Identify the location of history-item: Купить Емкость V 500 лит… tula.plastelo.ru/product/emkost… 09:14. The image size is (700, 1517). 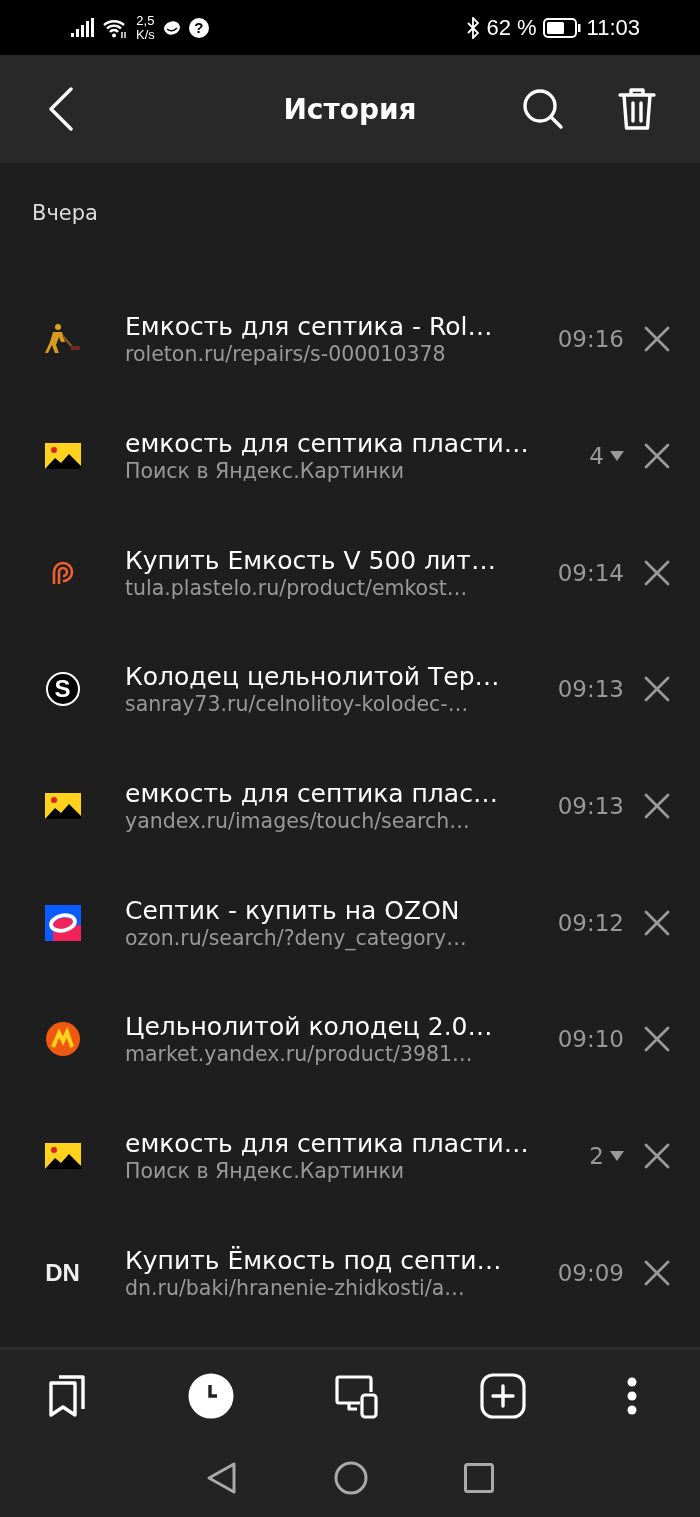
(350, 573).